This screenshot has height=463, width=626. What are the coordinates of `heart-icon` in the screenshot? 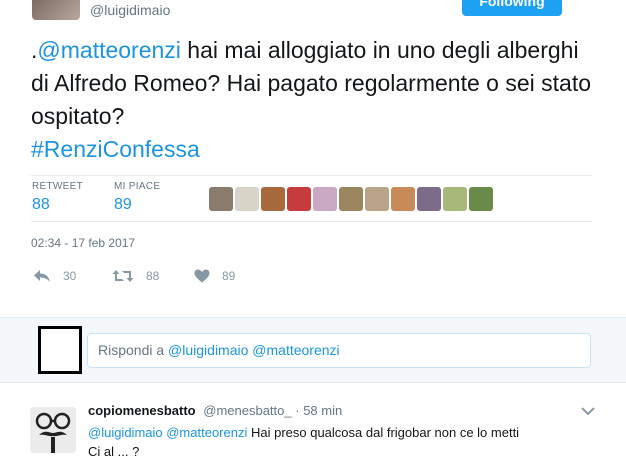 It's located at (202, 276).